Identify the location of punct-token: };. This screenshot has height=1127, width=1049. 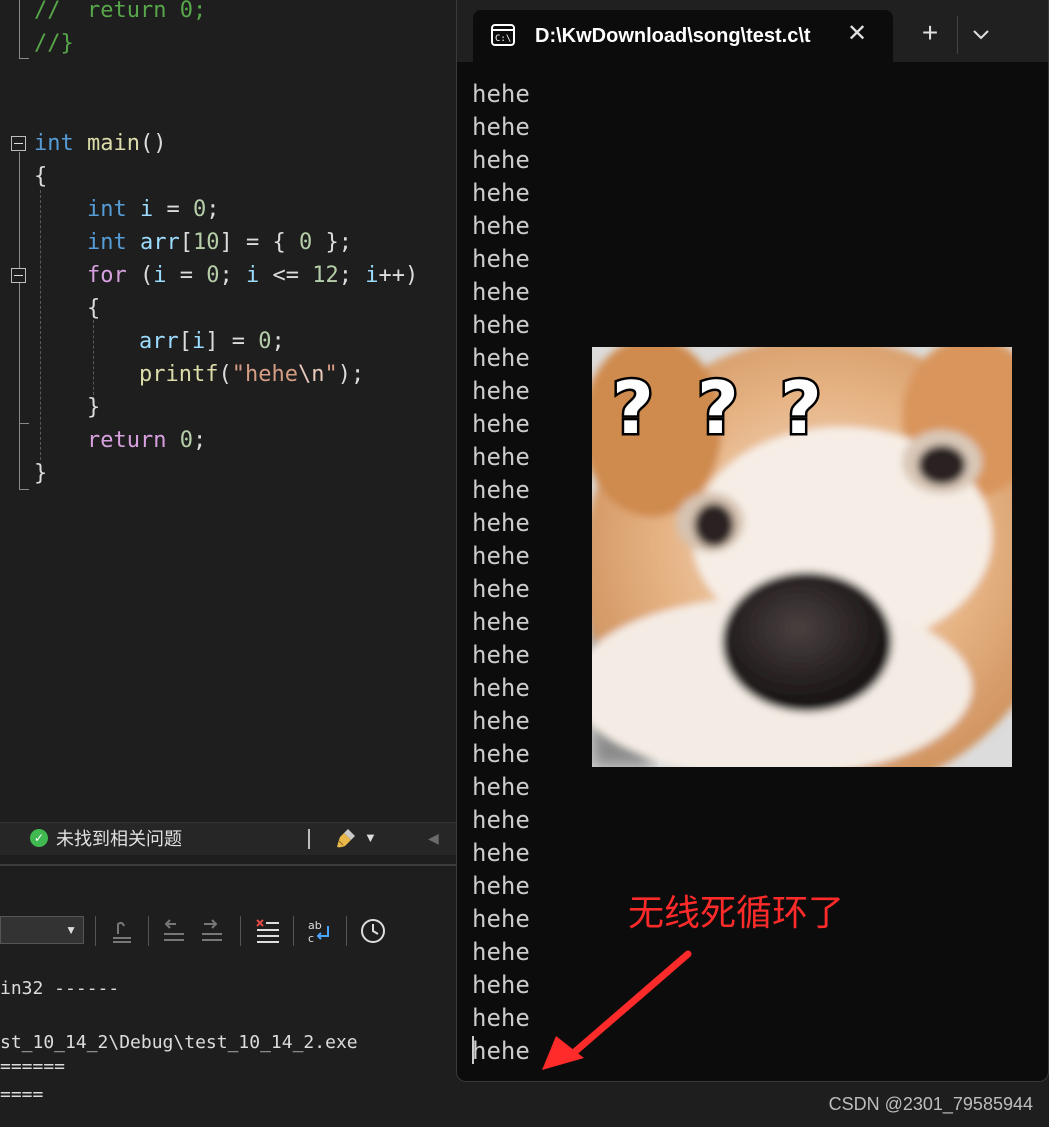
(332, 242).